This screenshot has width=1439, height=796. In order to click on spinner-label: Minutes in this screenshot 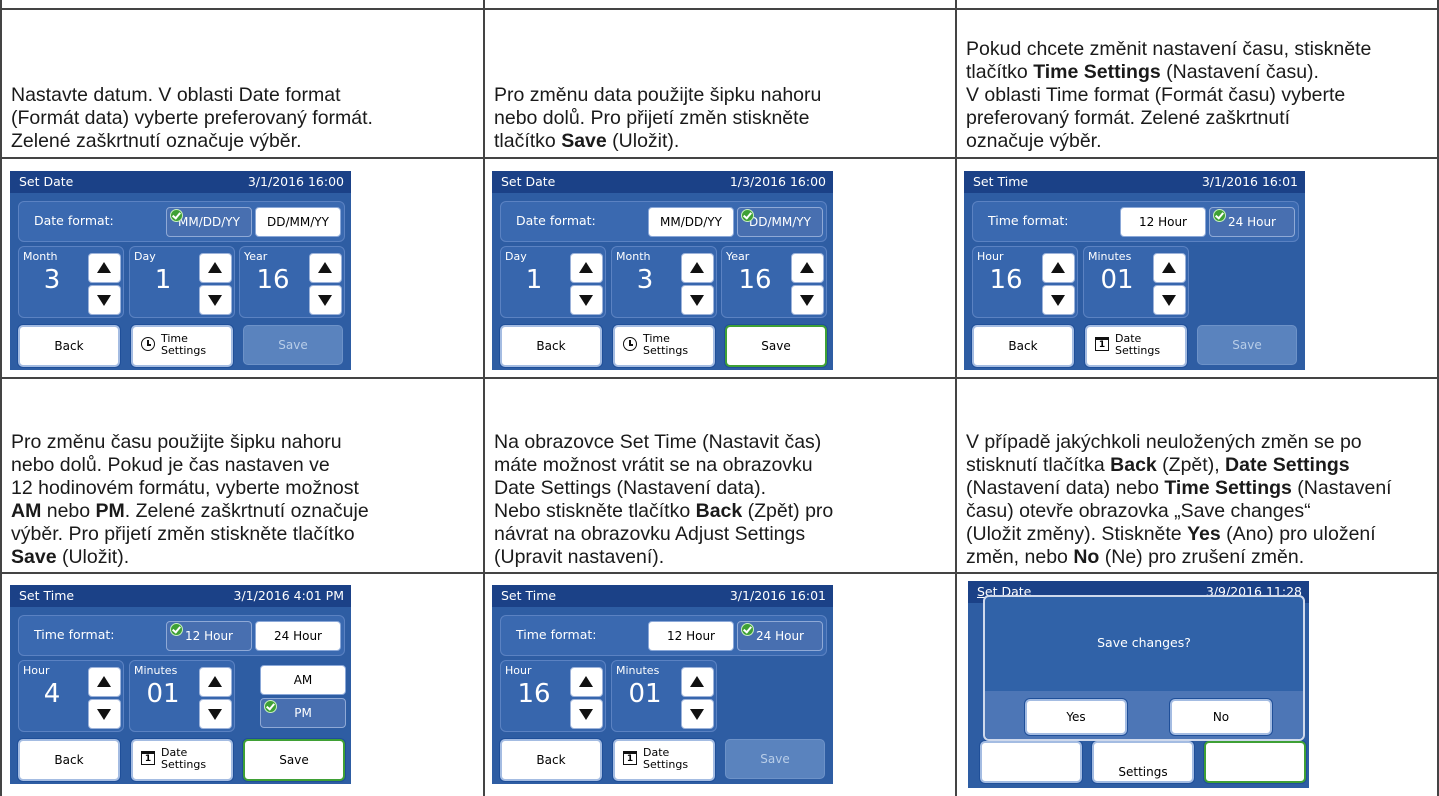, I will do `click(156, 670)`.